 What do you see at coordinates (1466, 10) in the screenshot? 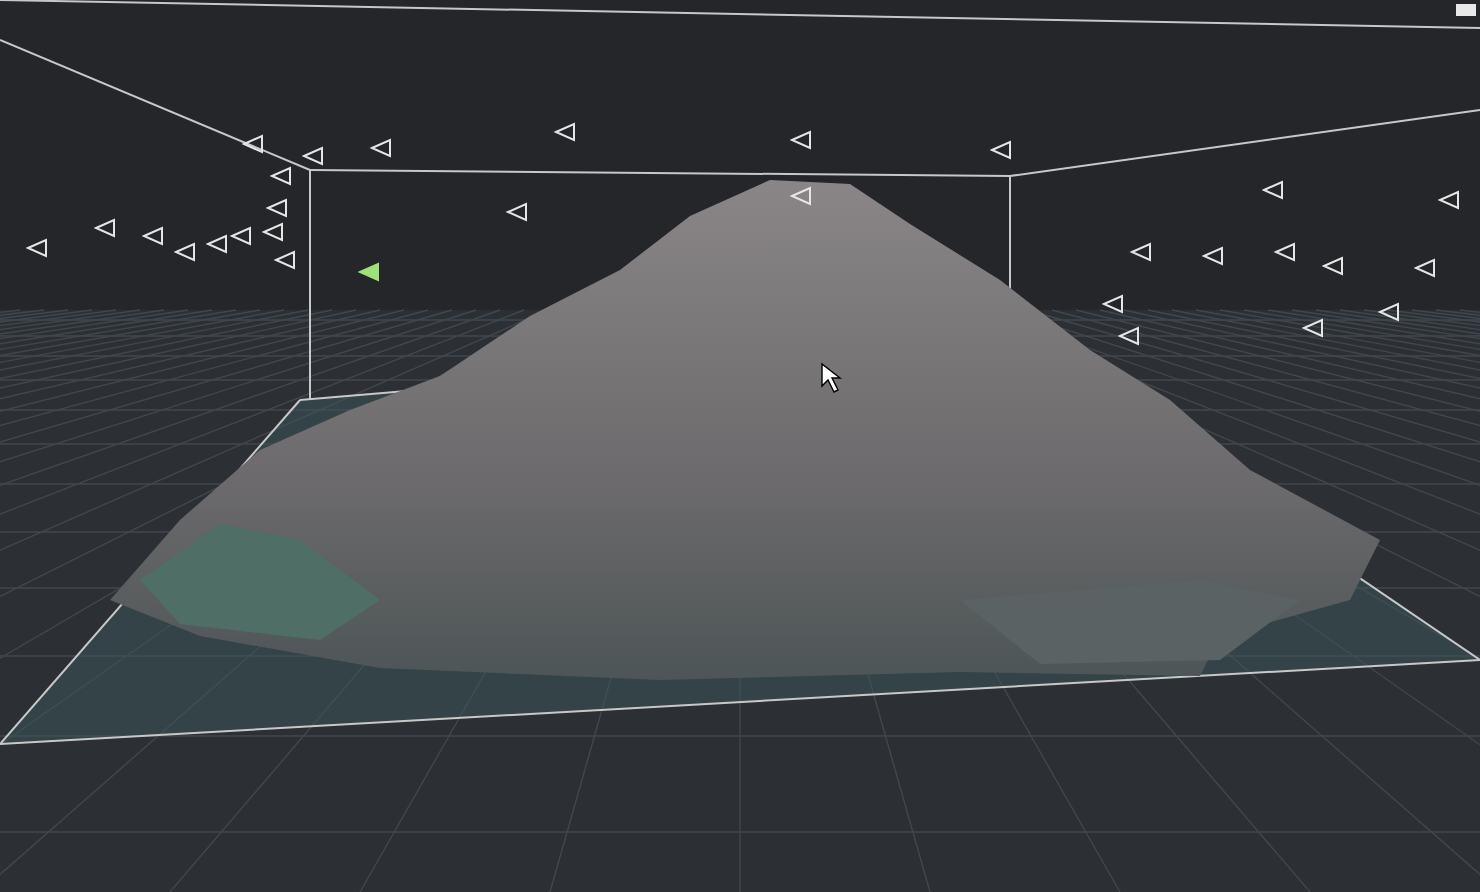
I see `corner-marker-icon` at bounding box center [1466, 10].